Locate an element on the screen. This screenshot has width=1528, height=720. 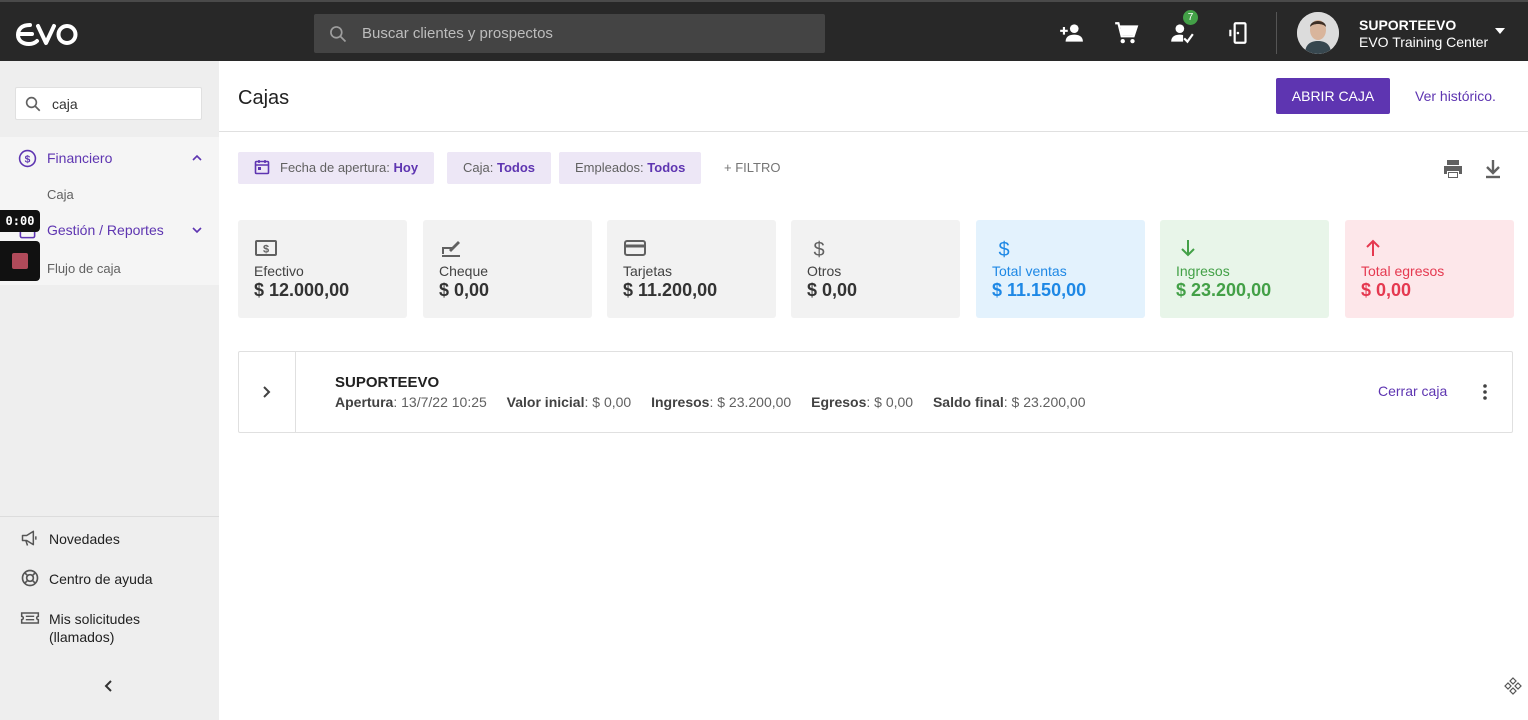
saldo-final-value: $ 23.200,00 is located at coordinates (1048, 402).